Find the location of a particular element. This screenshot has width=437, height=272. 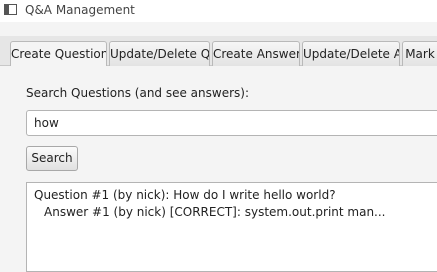

search-button: Search is located at coordinates (52, 158).